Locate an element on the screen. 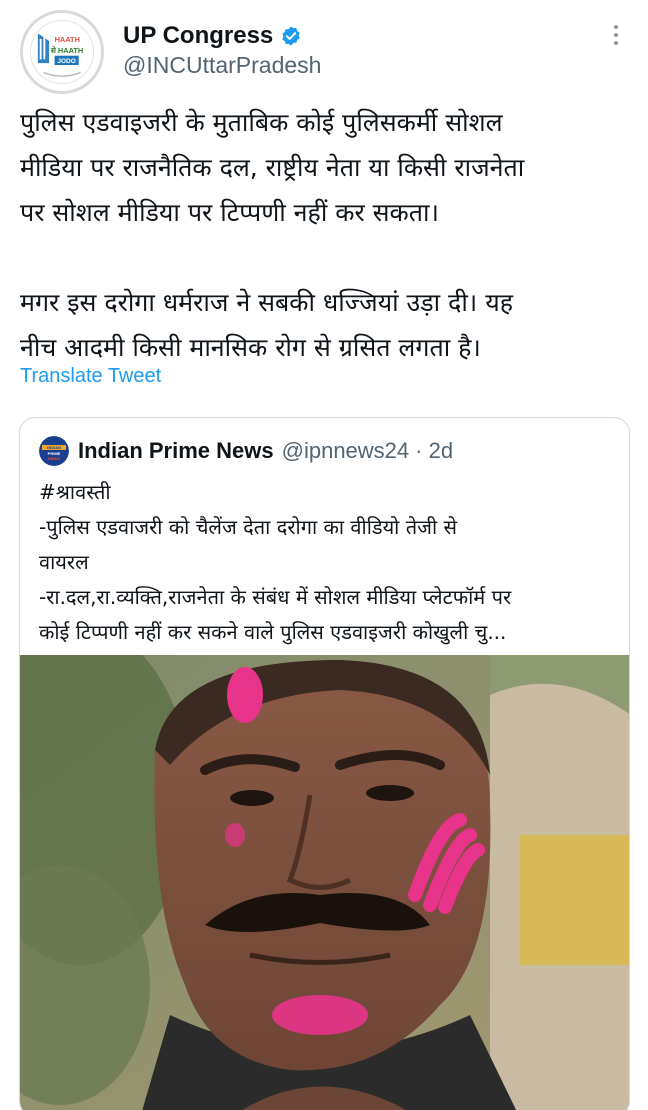  logo-text-line-1: INDIAN is located at coordinates (54, 447).